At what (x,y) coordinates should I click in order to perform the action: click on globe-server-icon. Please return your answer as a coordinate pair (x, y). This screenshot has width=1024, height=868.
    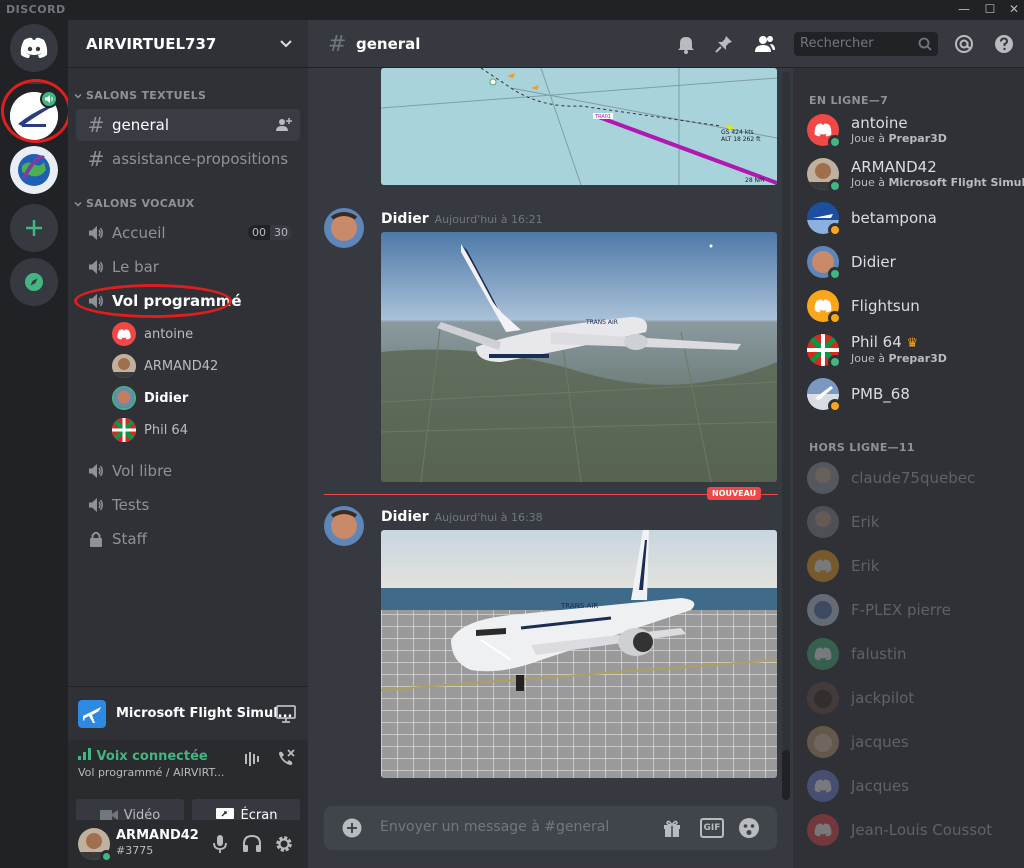
    Looking at the image, I should click on (34, 170).